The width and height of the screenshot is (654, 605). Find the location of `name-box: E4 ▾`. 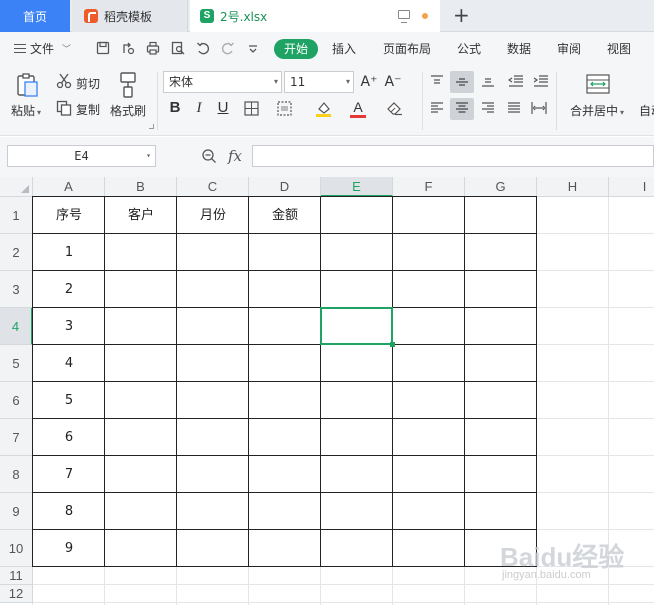

name-box: E4 ▾ is located at coordinates (81, 156).